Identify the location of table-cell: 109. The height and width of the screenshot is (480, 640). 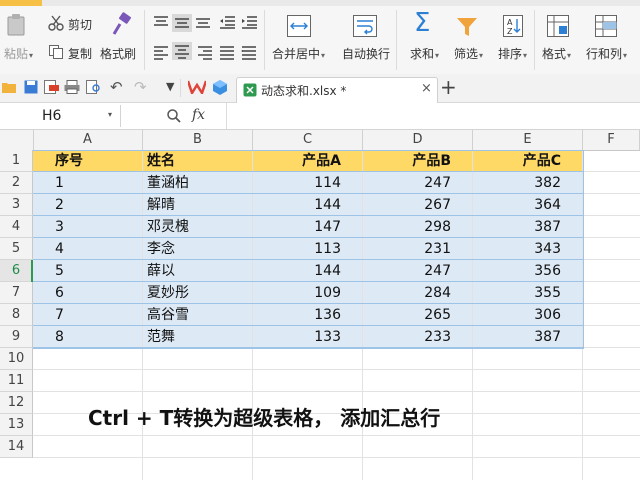
(297, 293).